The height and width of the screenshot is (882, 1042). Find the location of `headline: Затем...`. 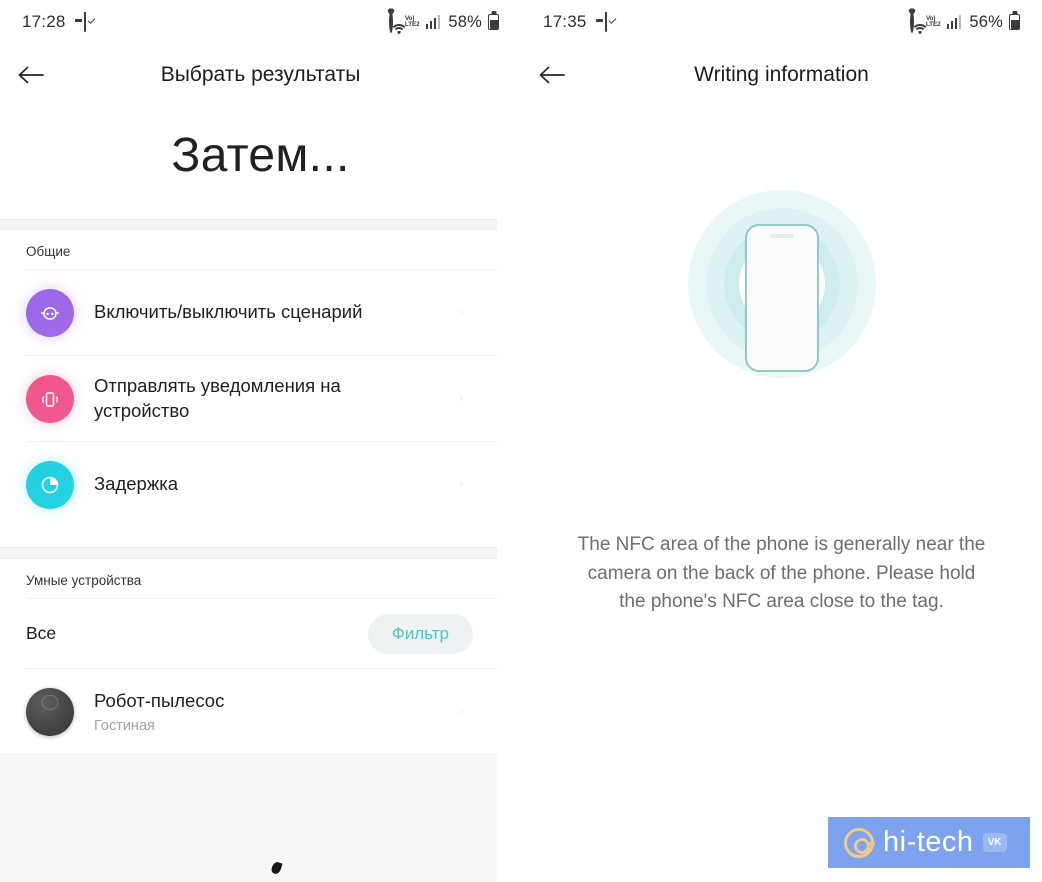

headline: Затем... is located at coordinates (260, 155).